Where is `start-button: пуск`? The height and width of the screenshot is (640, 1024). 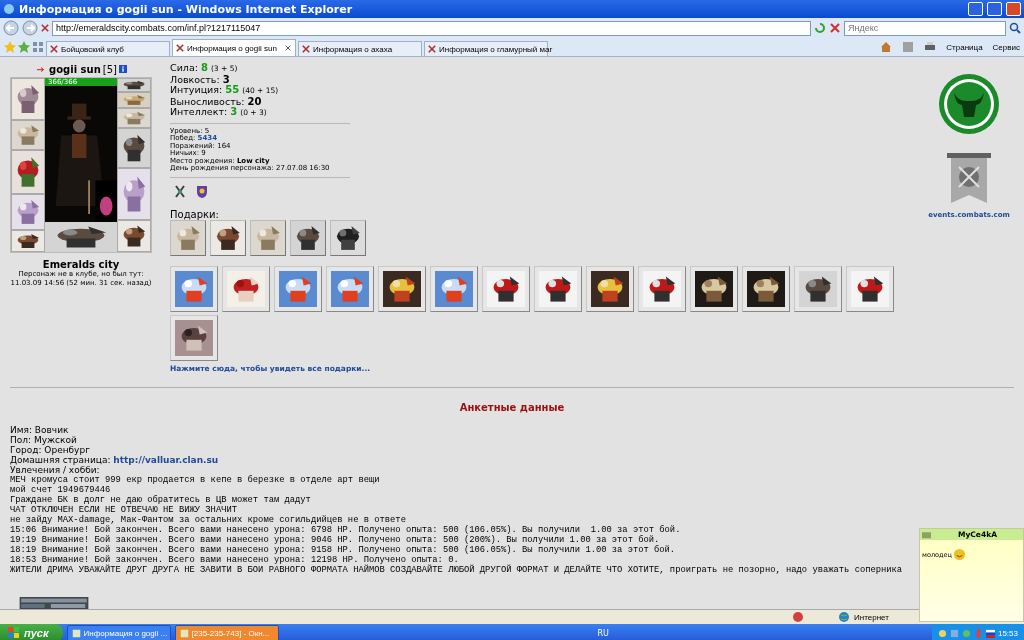 start-button: пуск is located at coordinates (31, 632).